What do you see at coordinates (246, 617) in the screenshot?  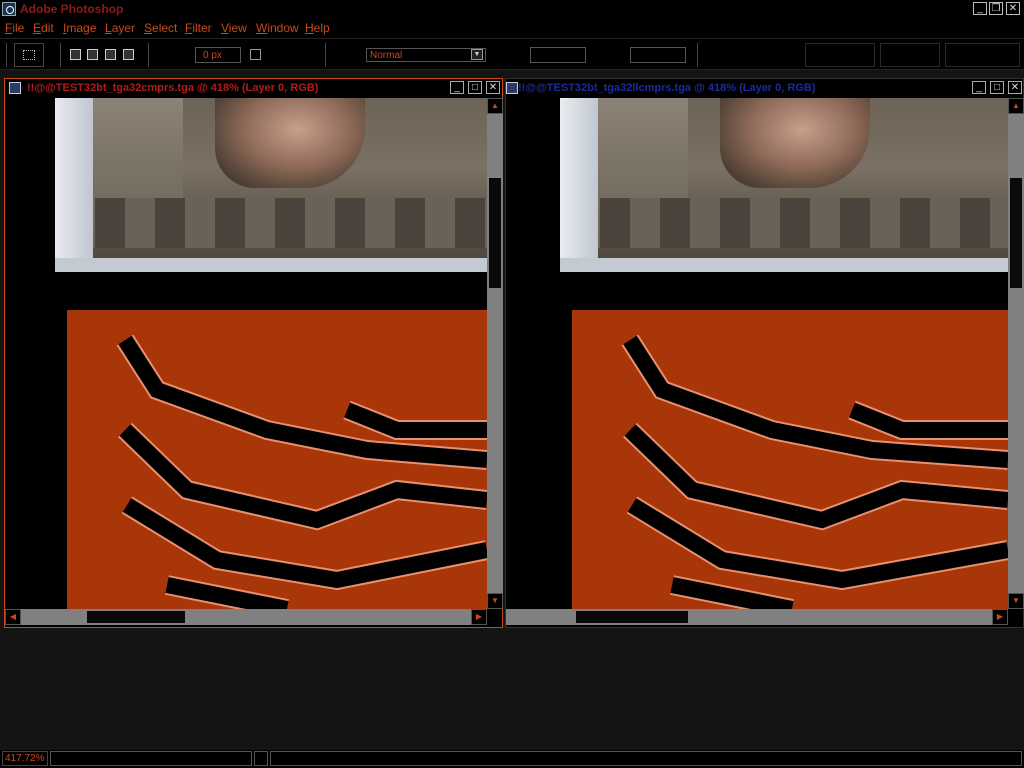 I see `horizontal-scrollbar: ◀ ▶` at bounding box center [246, 617].